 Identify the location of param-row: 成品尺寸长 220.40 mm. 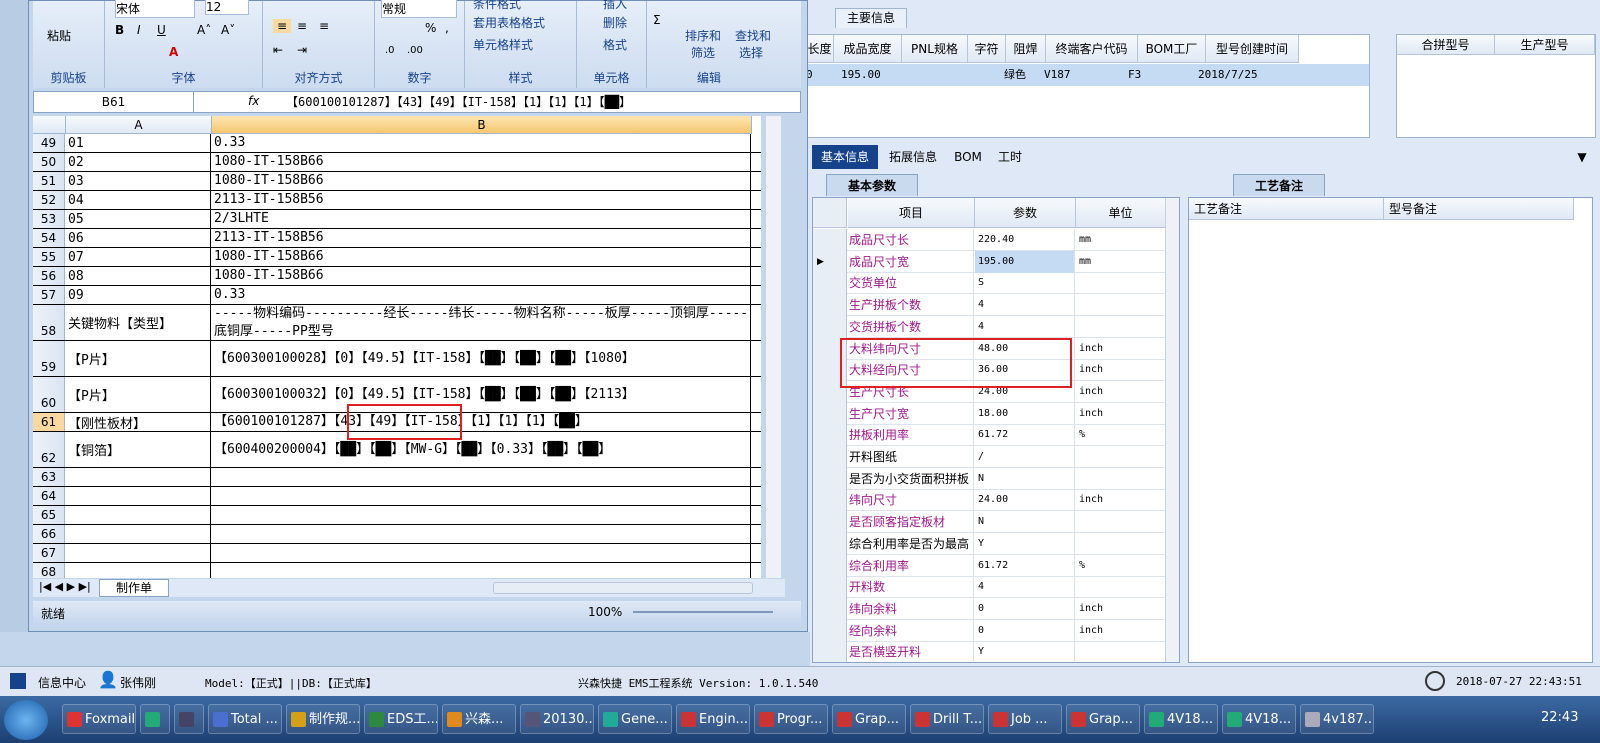
(989, 240).